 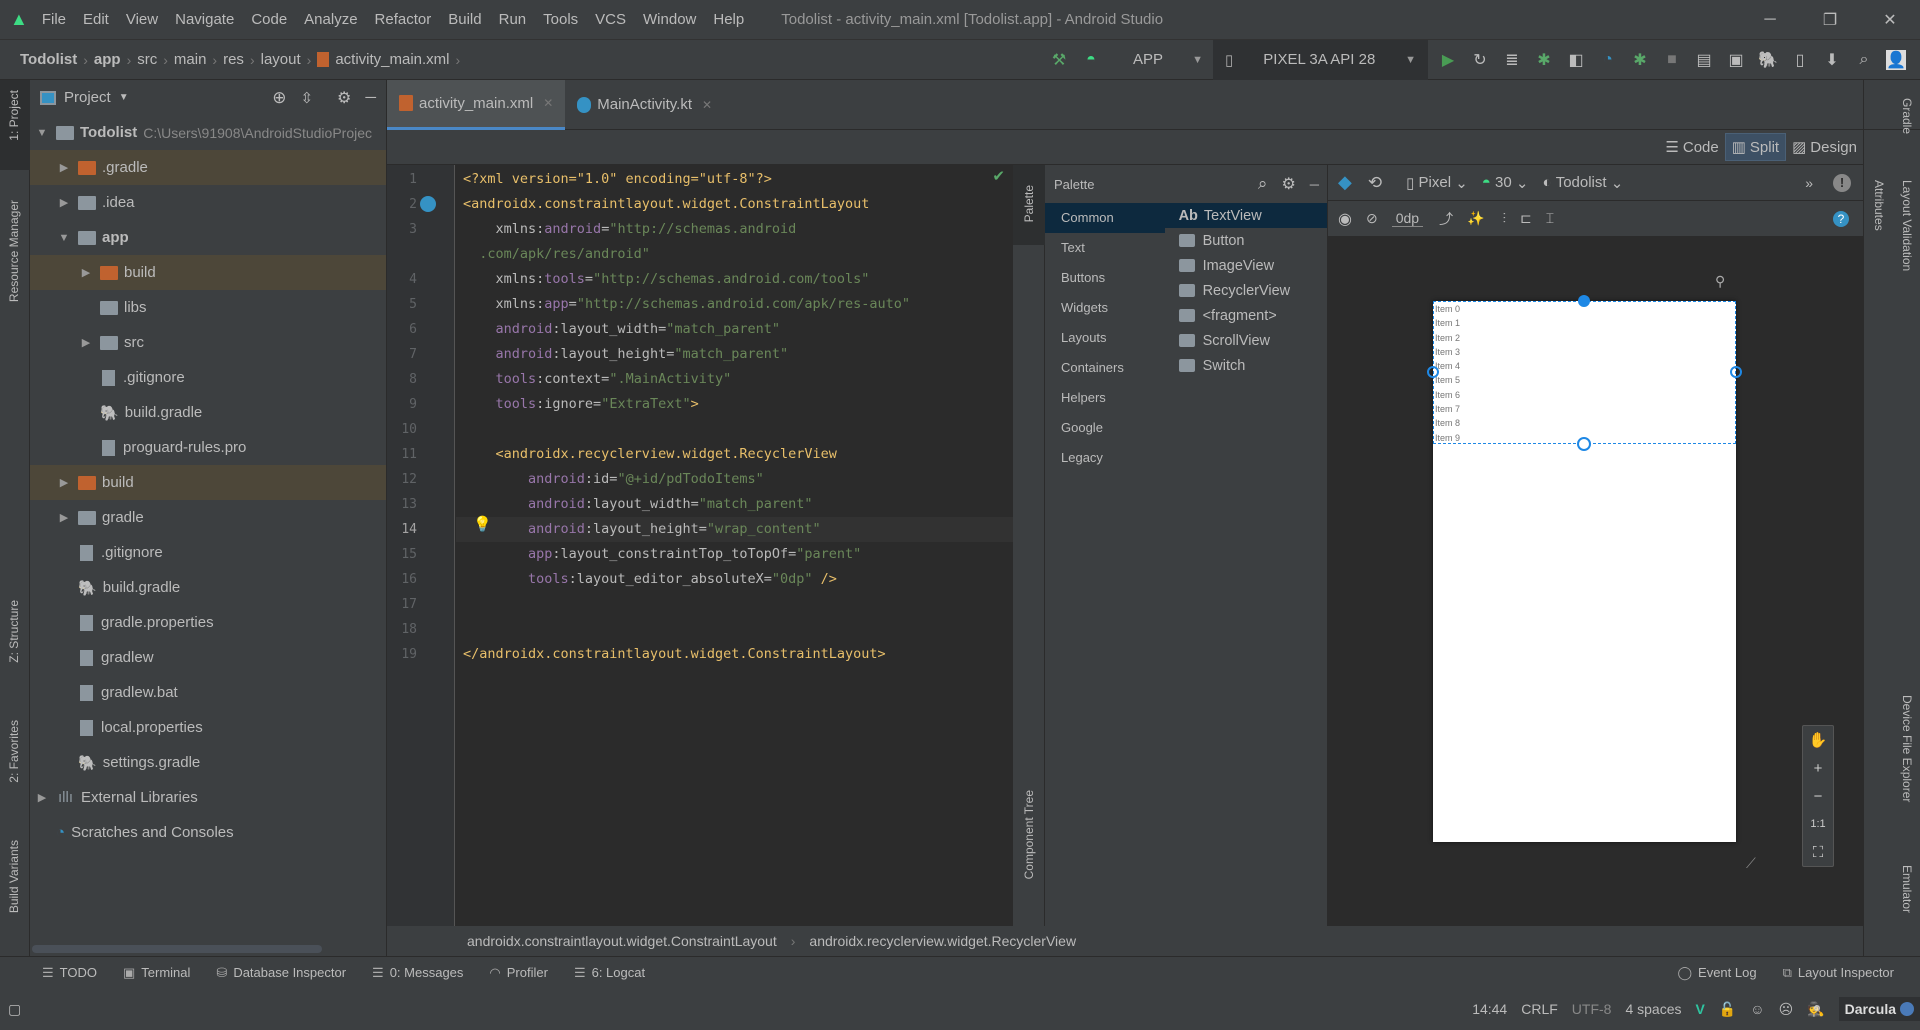 What do you see at coordinates (1704, 60) in the screenshot?
I see `project-structure-icon: ▤` at bounding box center [1704, 60].